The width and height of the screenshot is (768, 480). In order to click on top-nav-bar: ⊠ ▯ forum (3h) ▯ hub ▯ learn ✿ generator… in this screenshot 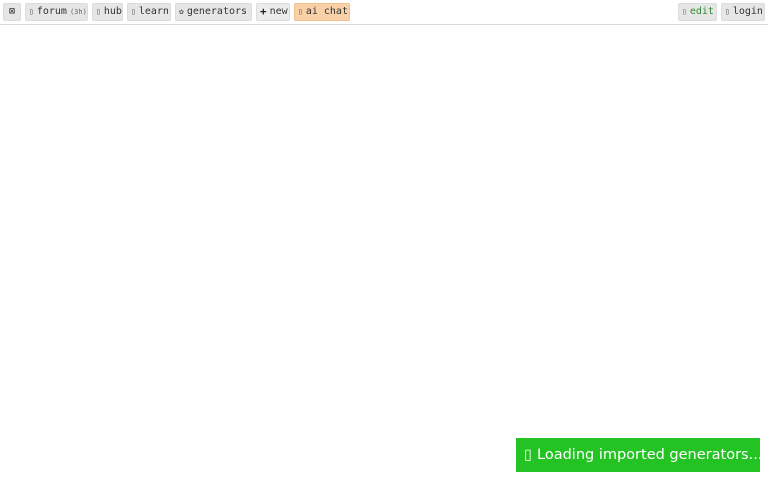, I will do `click(384, 12)`.